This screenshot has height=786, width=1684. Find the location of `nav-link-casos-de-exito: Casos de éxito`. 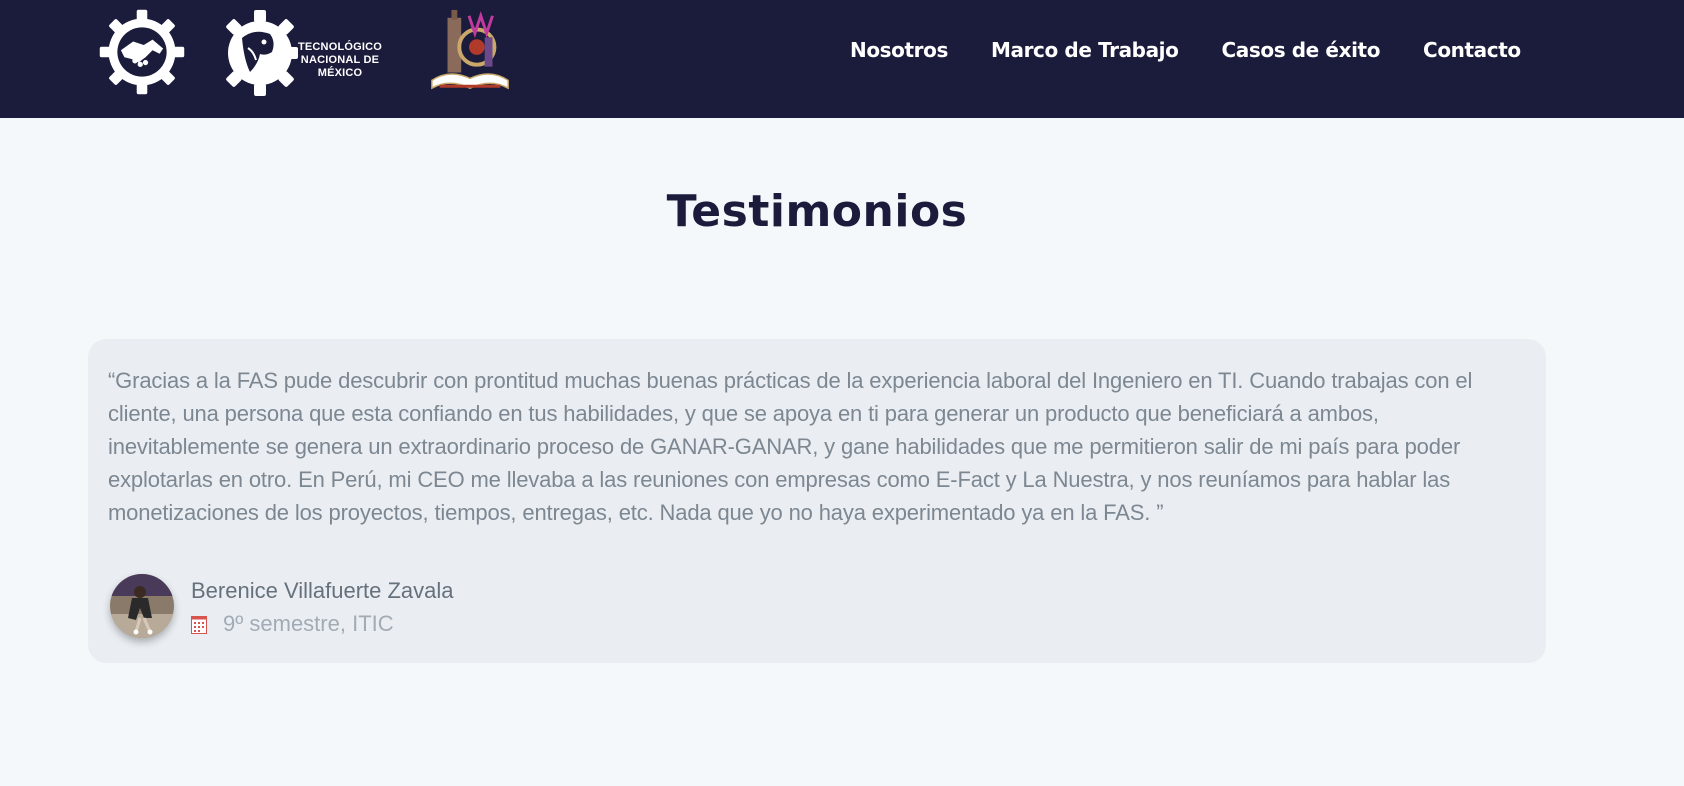

nav-link-casos-de-exito: Casos de éxito is located at coordinates (1300, 50).